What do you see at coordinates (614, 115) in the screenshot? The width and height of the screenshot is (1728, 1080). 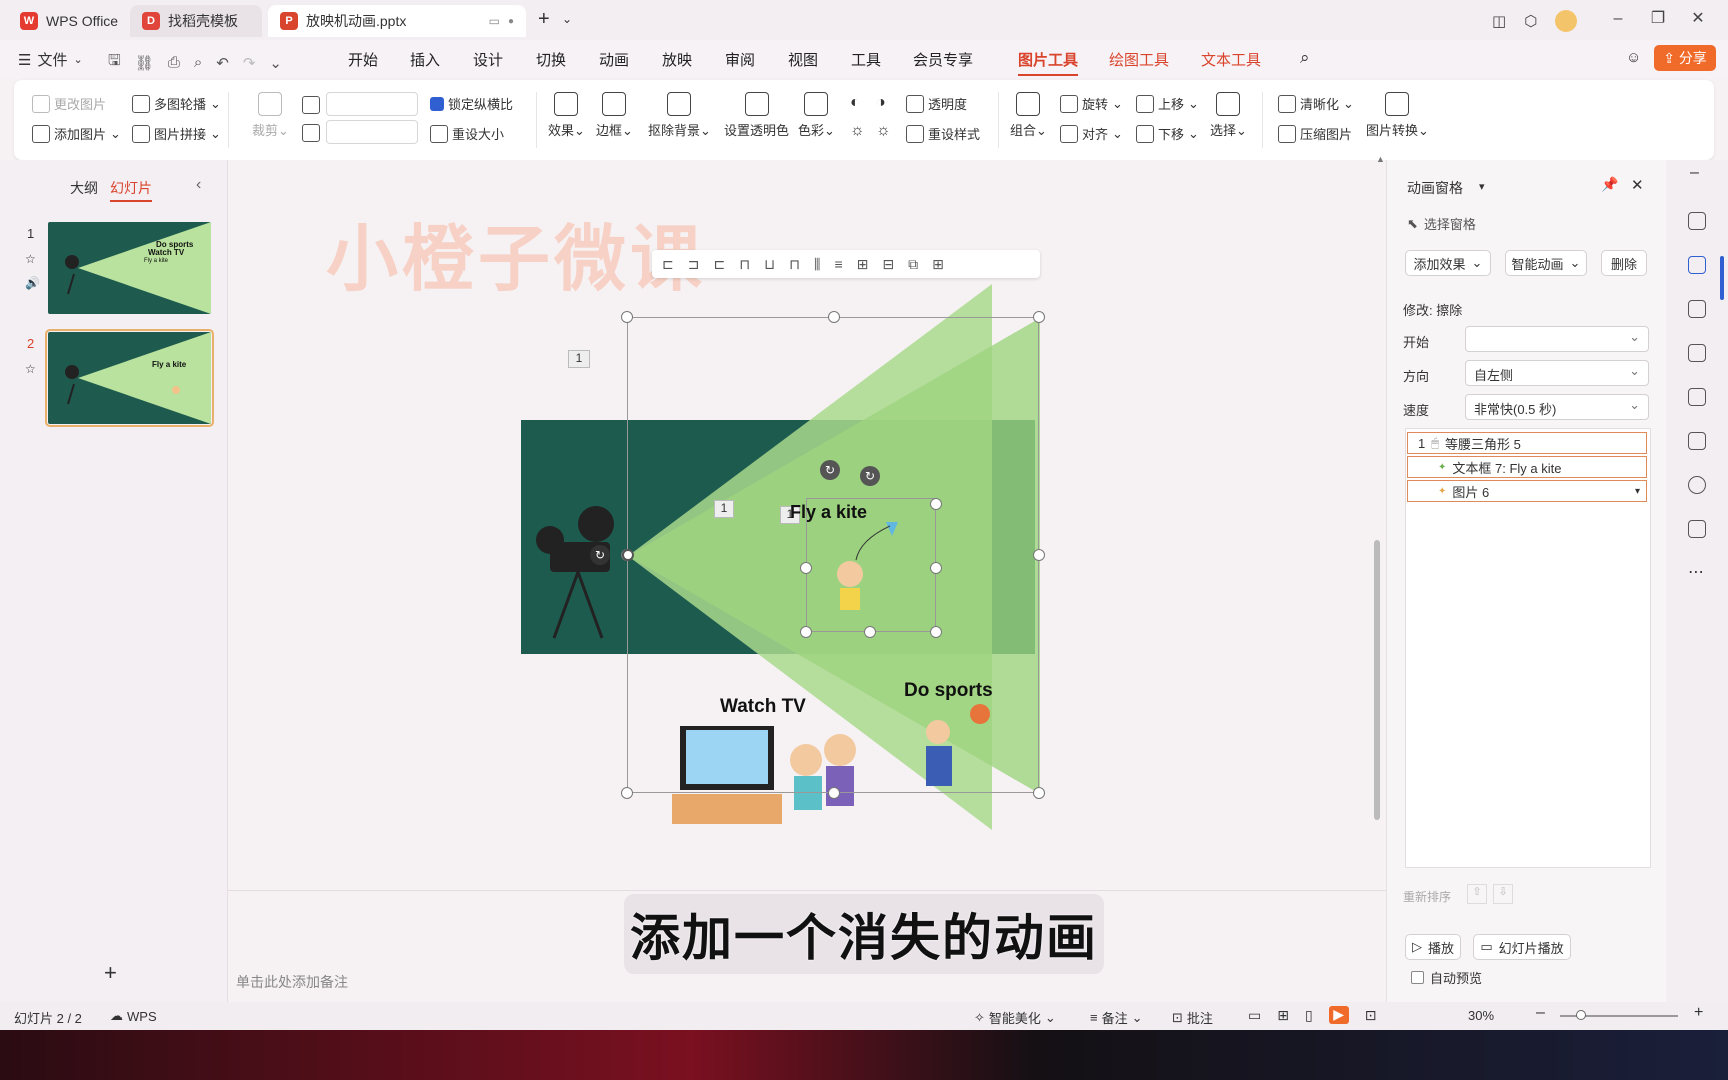 I see `border-button: 边框⌄` at bounding box center [614, 115].